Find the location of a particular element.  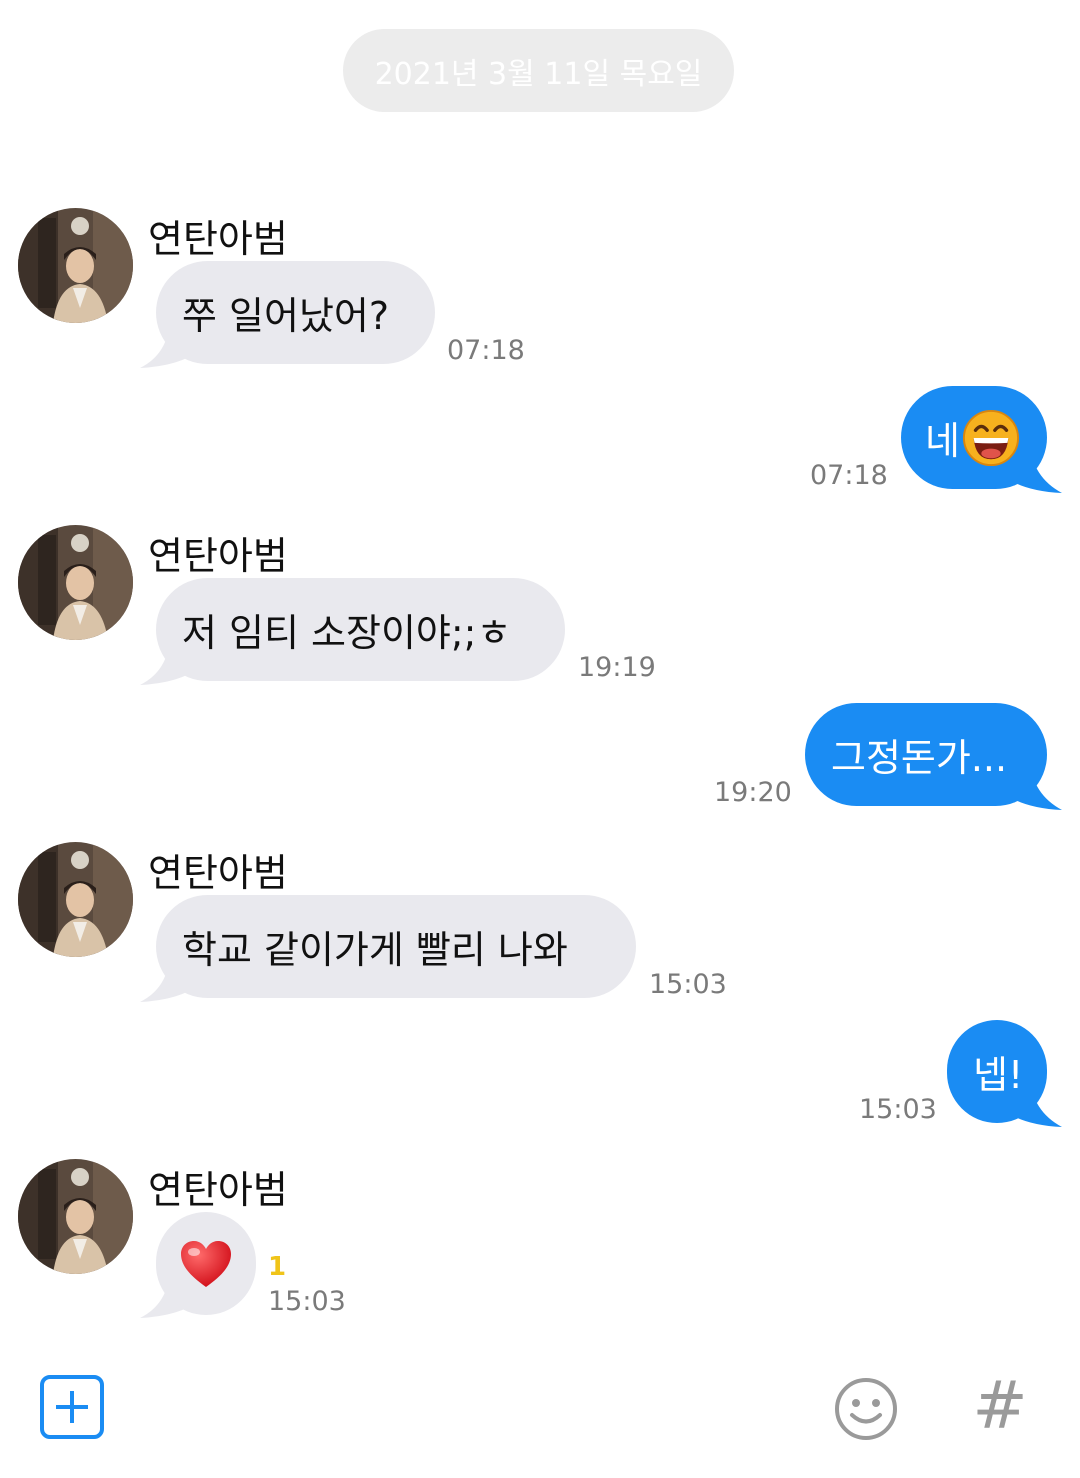

incoming-message-bubble: 저 임티 소장이야;;ㅎ is located at coordinates (360, 629).